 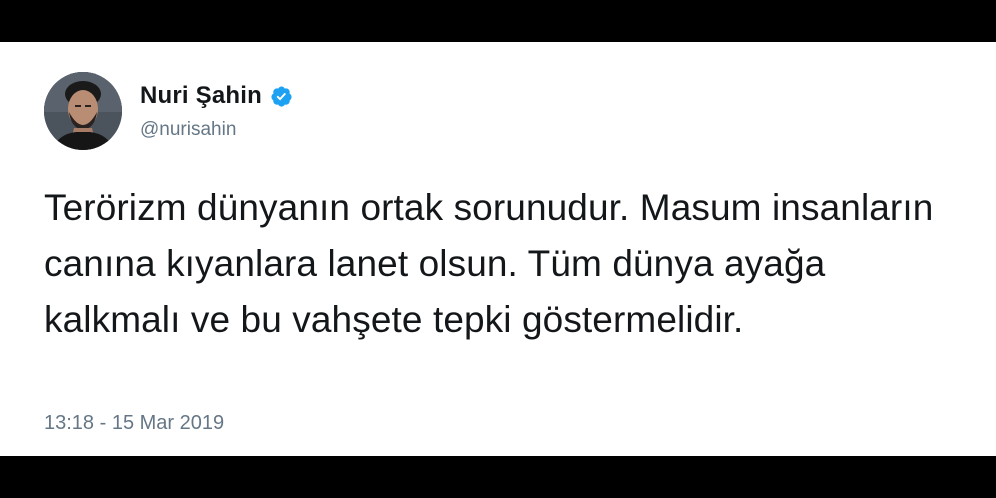 I want to click on name-row: Nuri Şahin, so click(x=216, y=96).